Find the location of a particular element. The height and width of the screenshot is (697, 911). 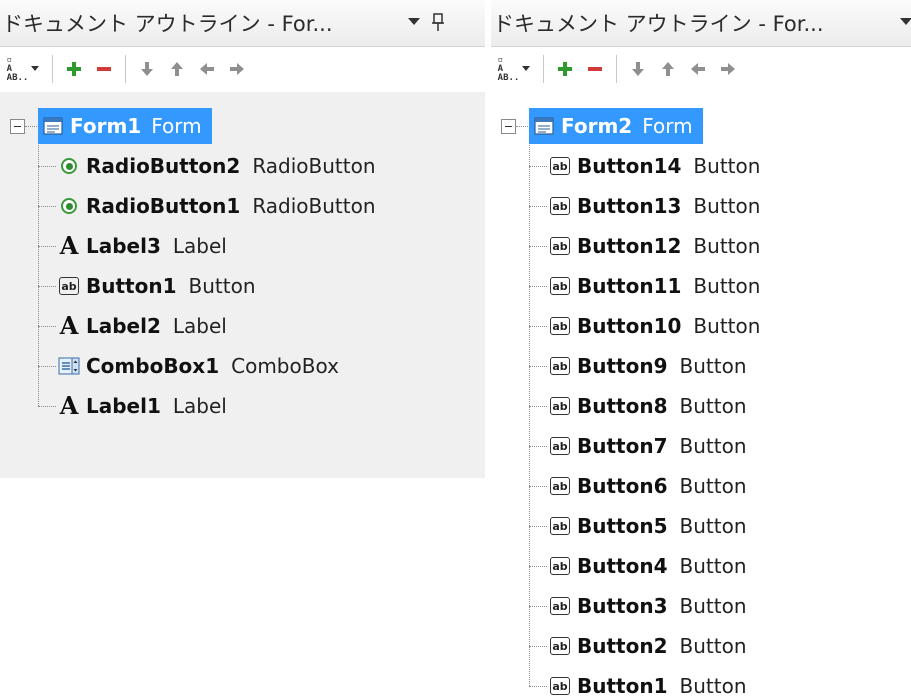

form-icon is located at coordinates (544, 126).